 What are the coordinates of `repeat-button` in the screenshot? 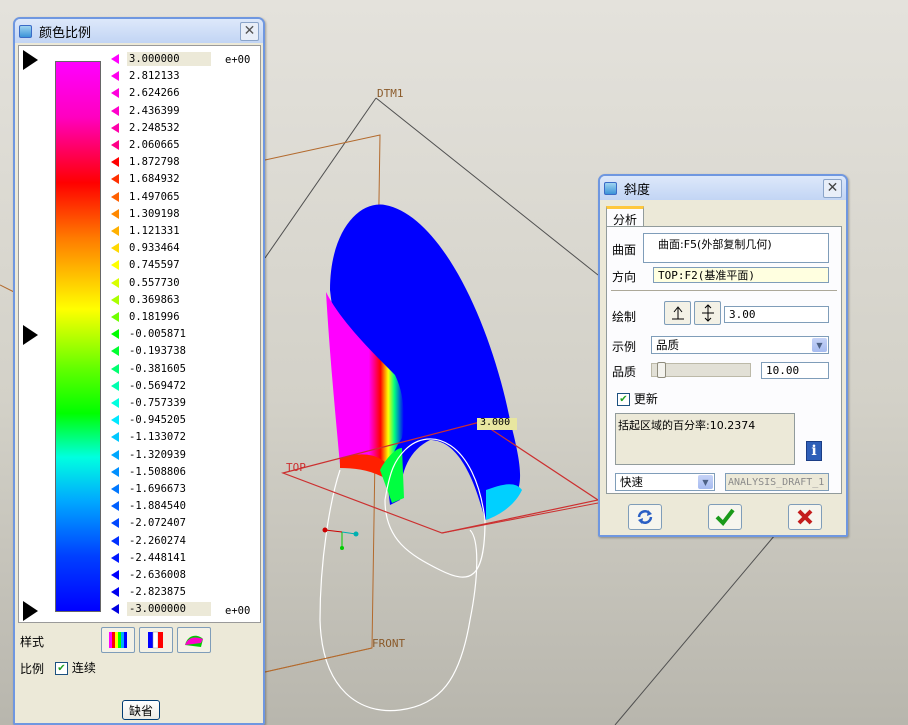 It's located at (645, 517).